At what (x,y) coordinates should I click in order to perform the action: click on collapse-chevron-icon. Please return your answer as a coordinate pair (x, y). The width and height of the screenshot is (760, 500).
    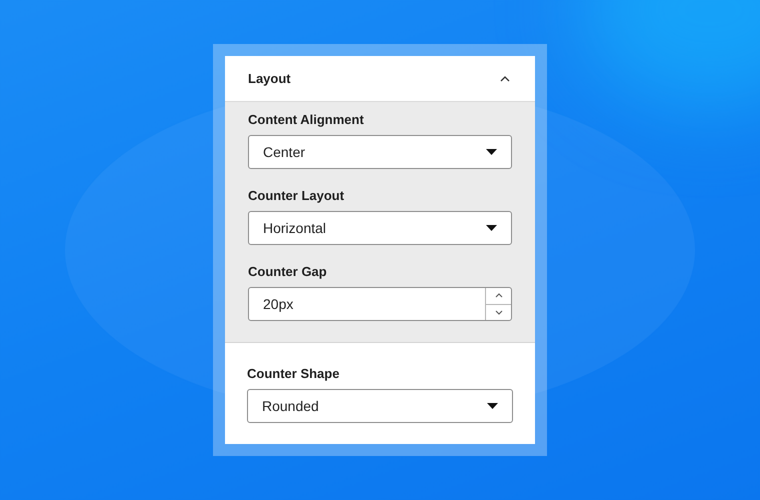
    Looking at the image, I should click on (505, 78).